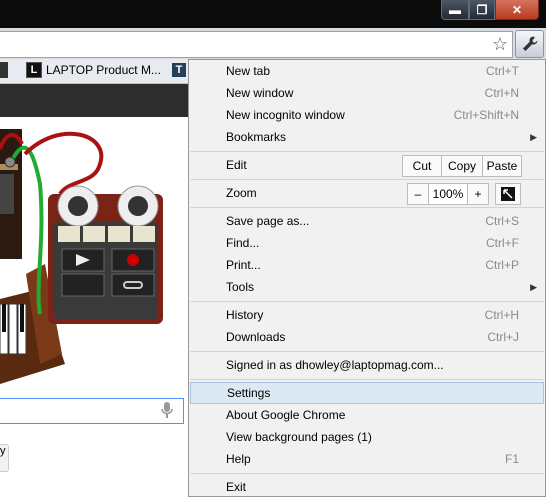  Describe the element at coordinates (367, 459) in the screenshot. I see `menu-item-help: Help F1` at that location.